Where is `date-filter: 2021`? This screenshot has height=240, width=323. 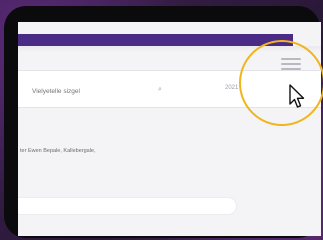
date-filter: 2021 is located at coordinates (231, 88).